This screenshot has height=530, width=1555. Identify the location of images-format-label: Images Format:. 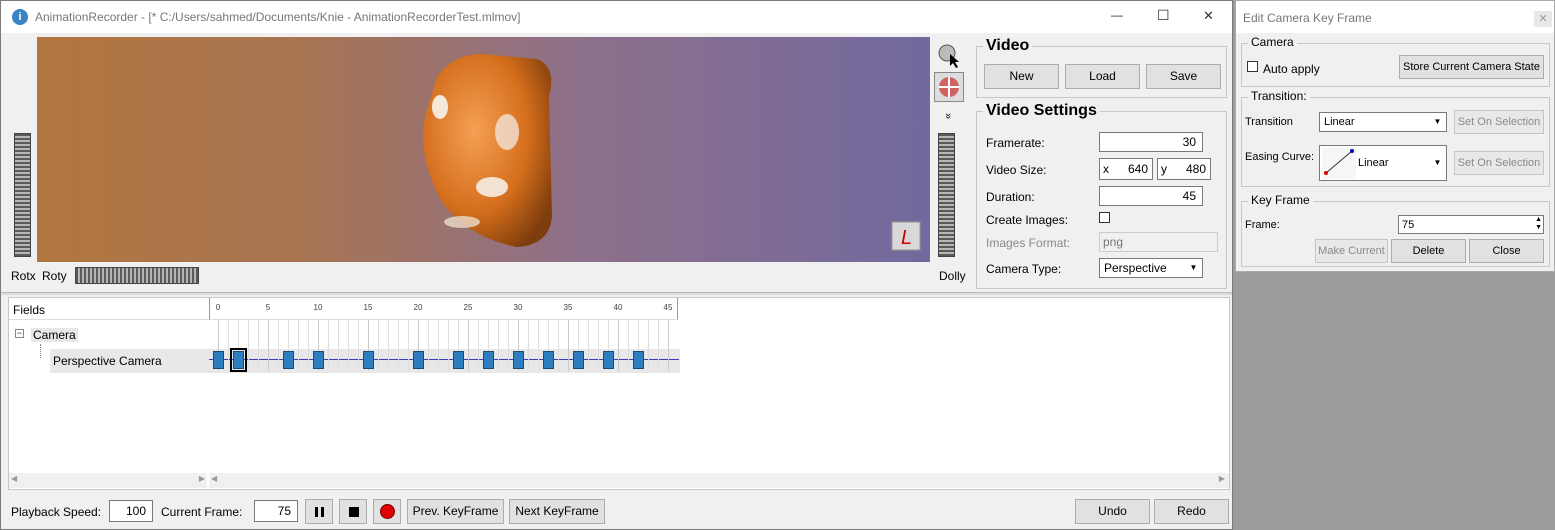
(1028, 243).